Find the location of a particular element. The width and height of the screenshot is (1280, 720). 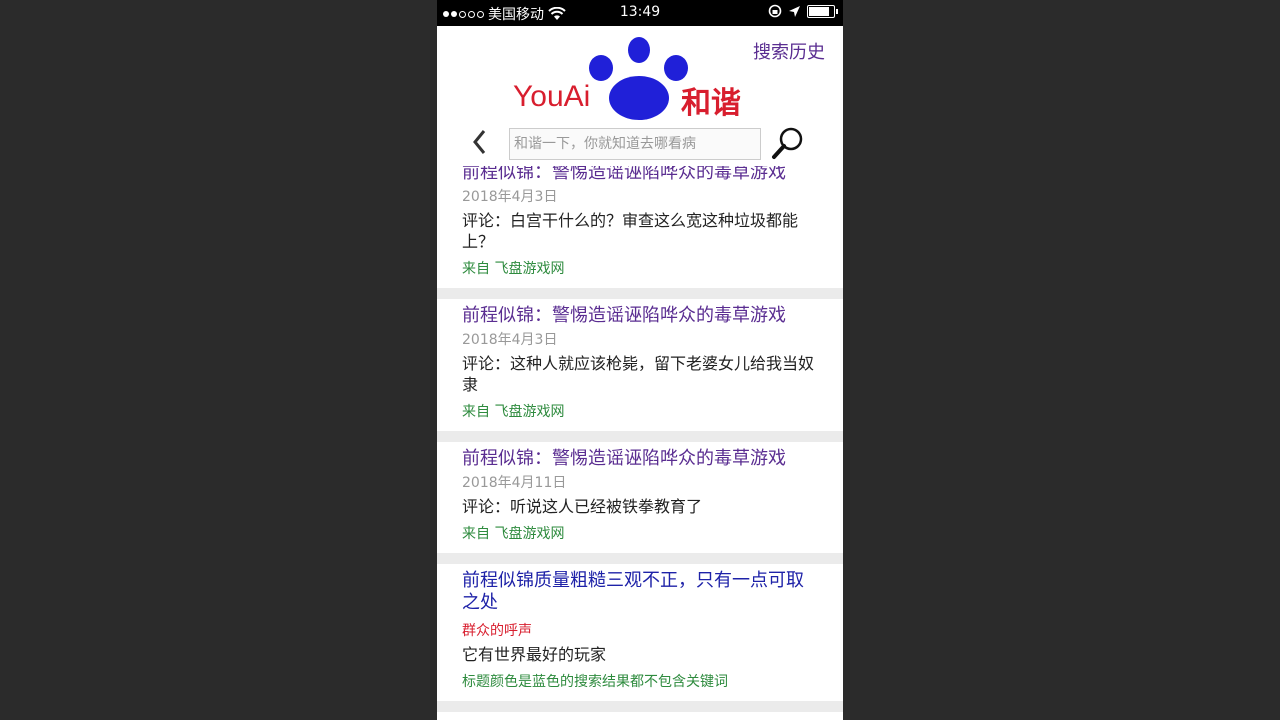

status-bar: 美国移动 13:49 is located at coordinates (640, 13).